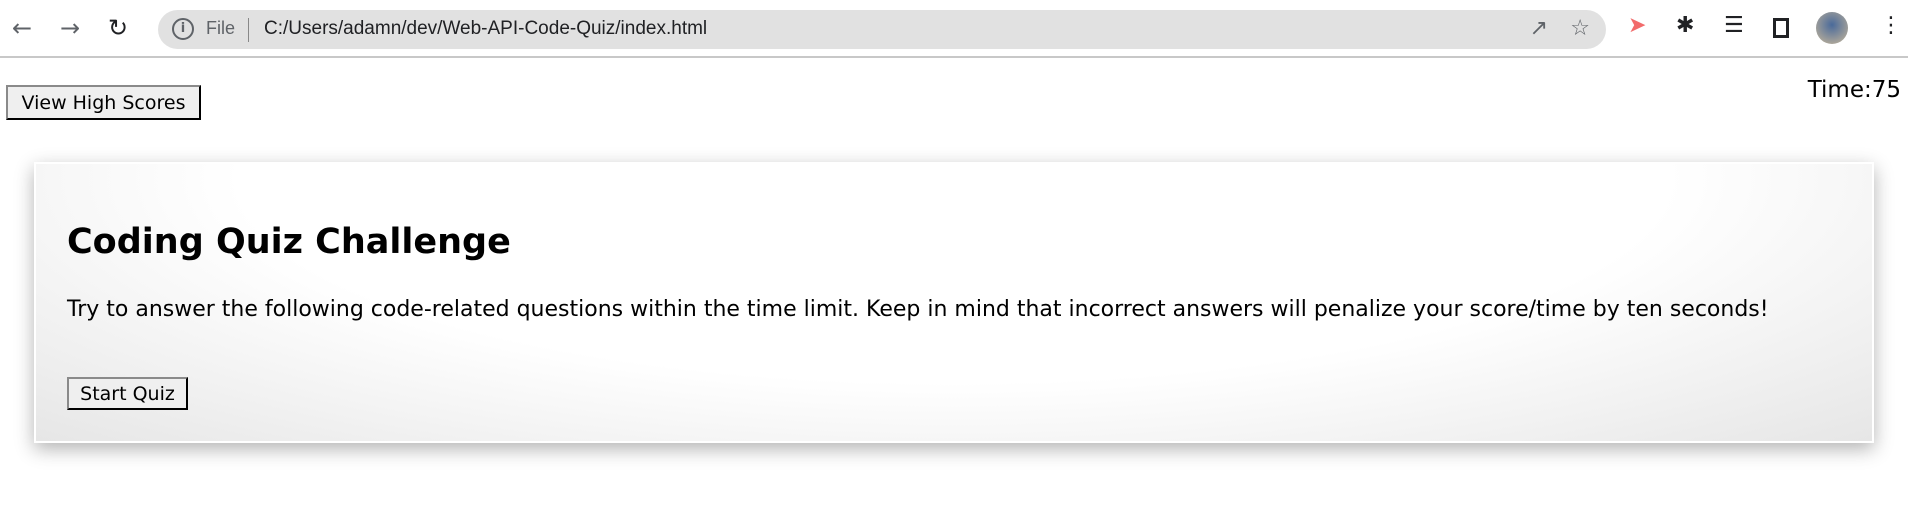 The image size is (1908, 507). Describe the element at coordinates (1734, 25) in the screenshot. I see `media-queue-icon: ☰` at that location.